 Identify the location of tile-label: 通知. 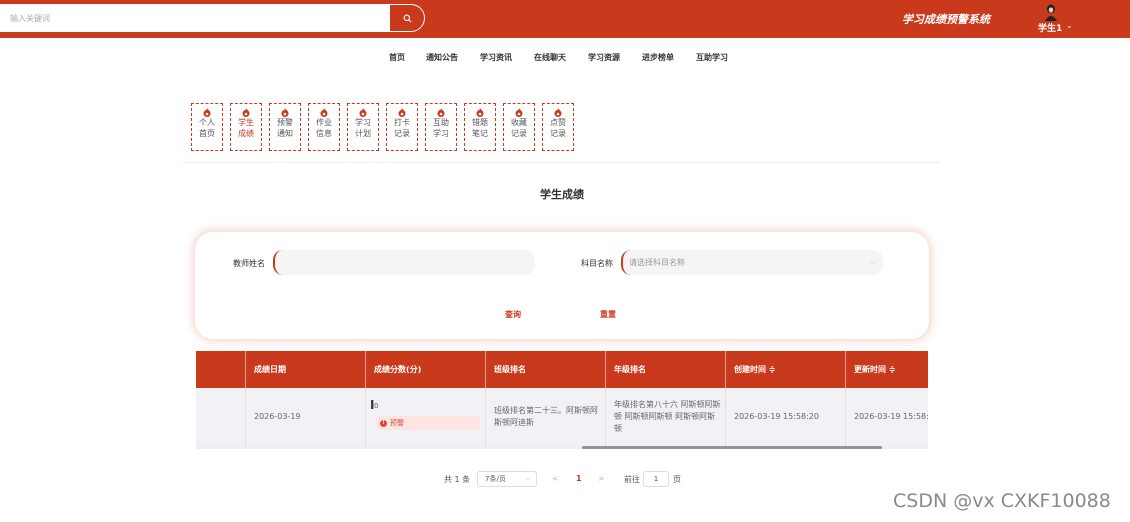
(285, 133).